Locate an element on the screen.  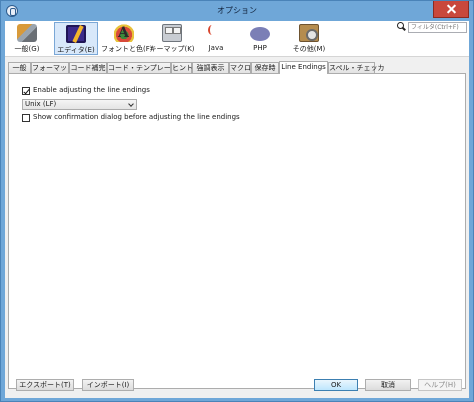
java-icon is located at coordinates (216, 33).